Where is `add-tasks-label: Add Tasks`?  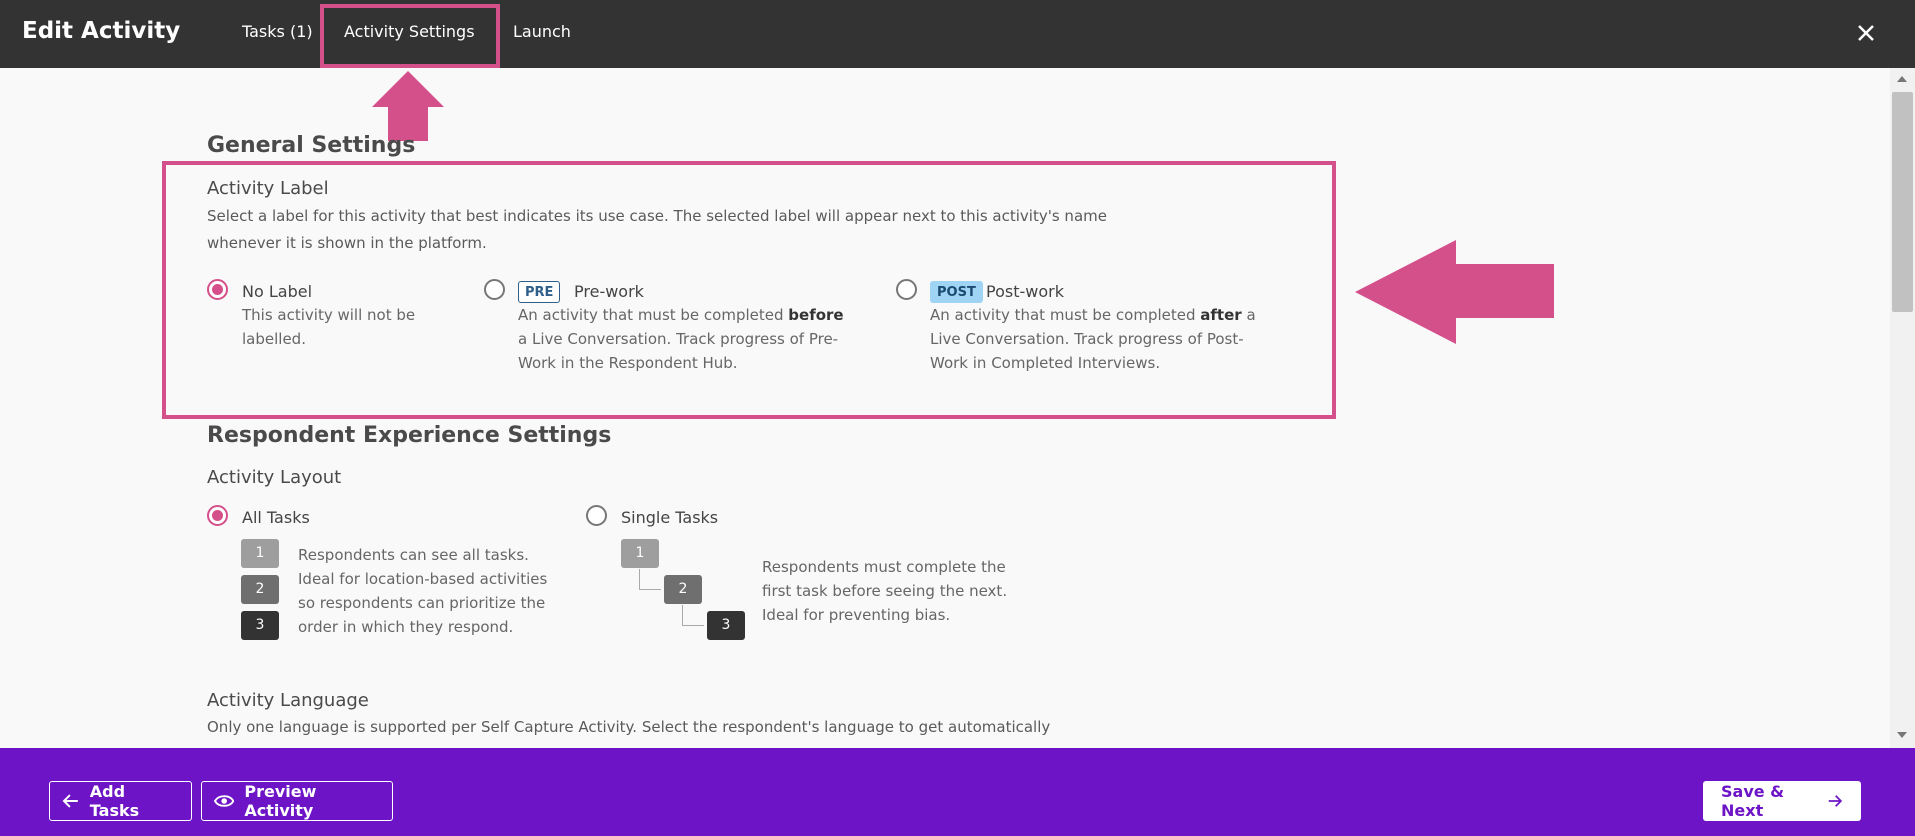 add-tasks-label: Add Tasks is located at coordinates (114, 801).